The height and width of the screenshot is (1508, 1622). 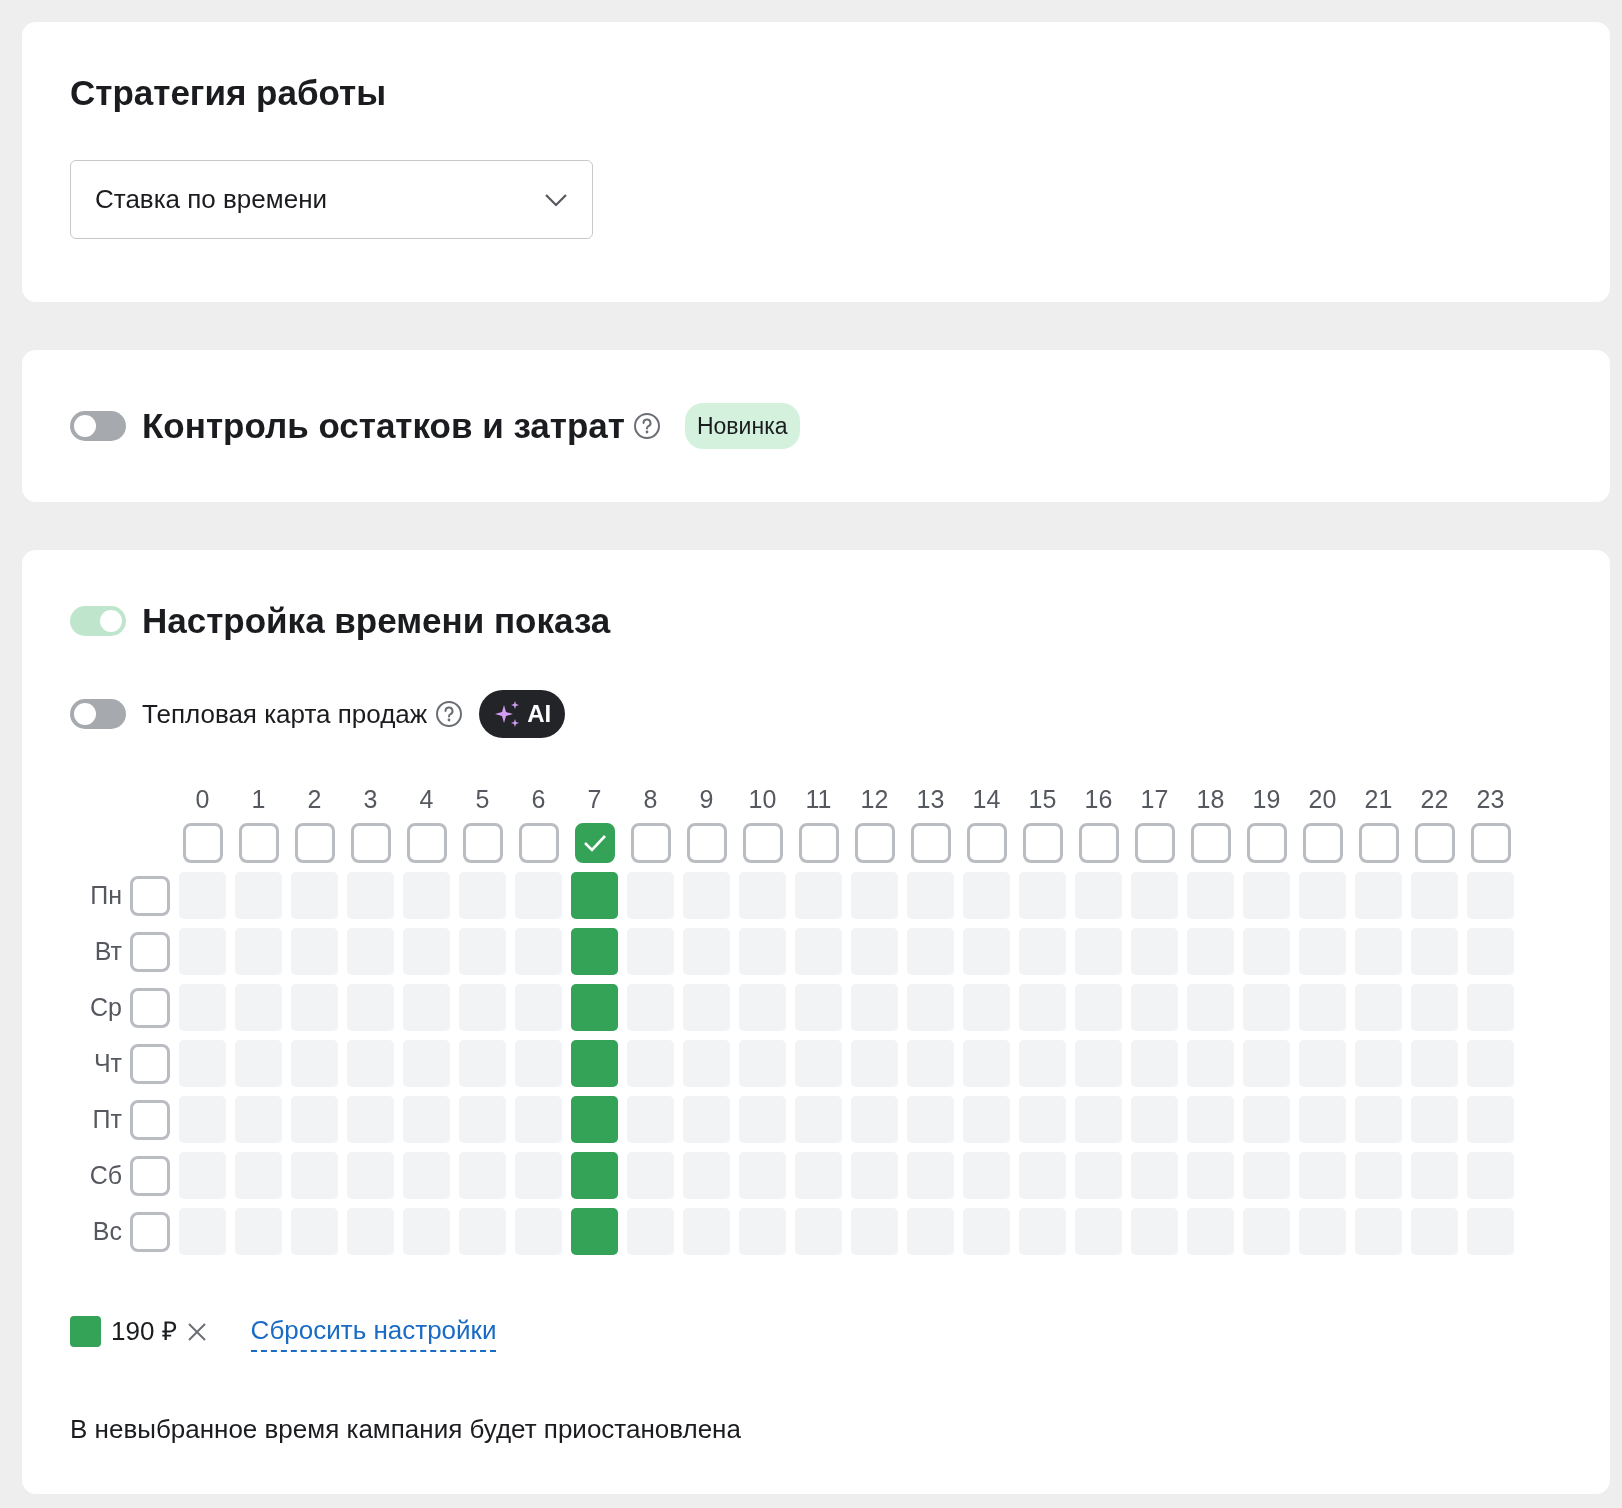 I want to click on hour-label: 16, so click(x=1098, y=799).